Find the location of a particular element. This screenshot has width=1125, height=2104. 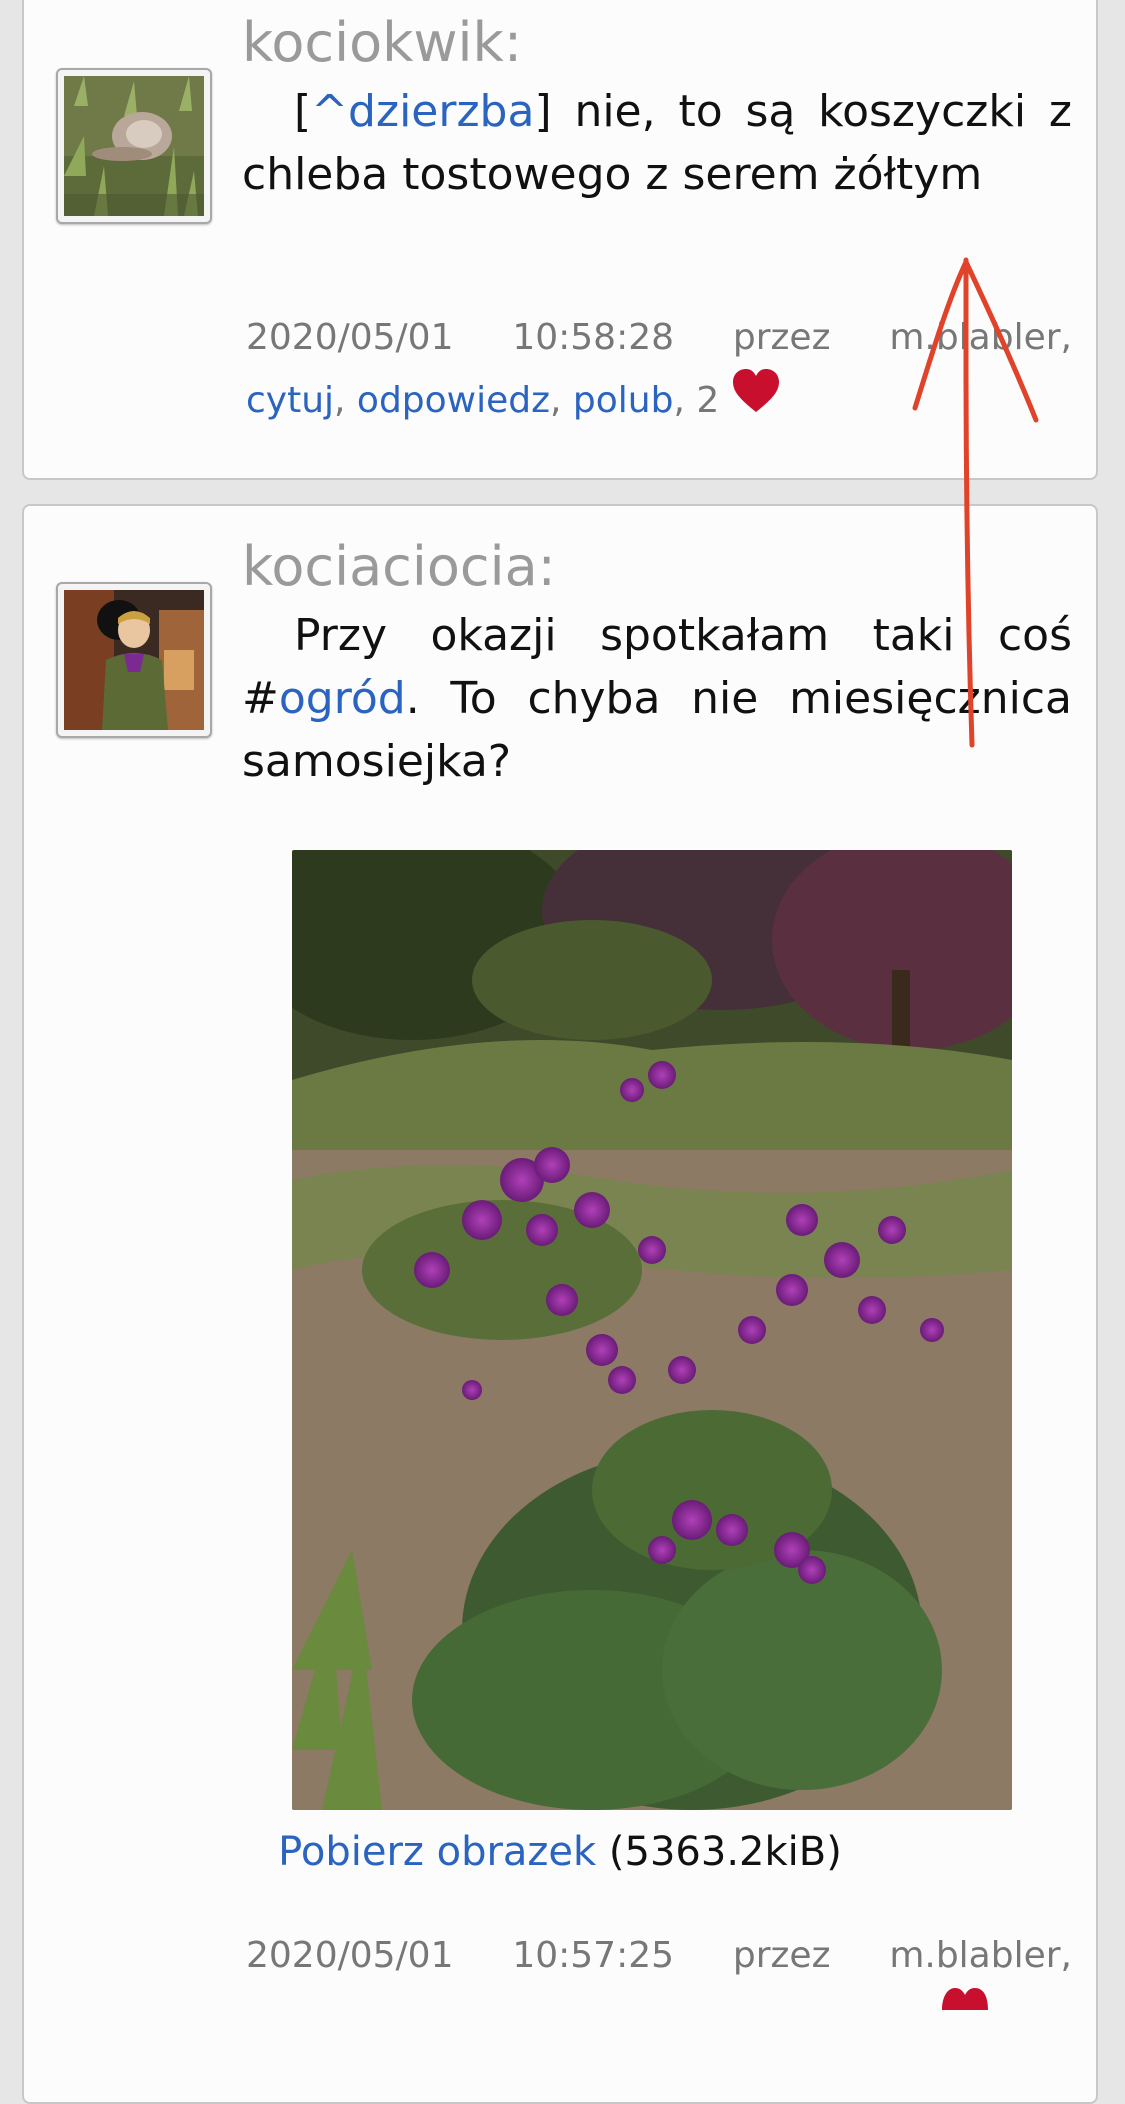

post-time: 10:57:25 is located at coordinates (593, 1955).